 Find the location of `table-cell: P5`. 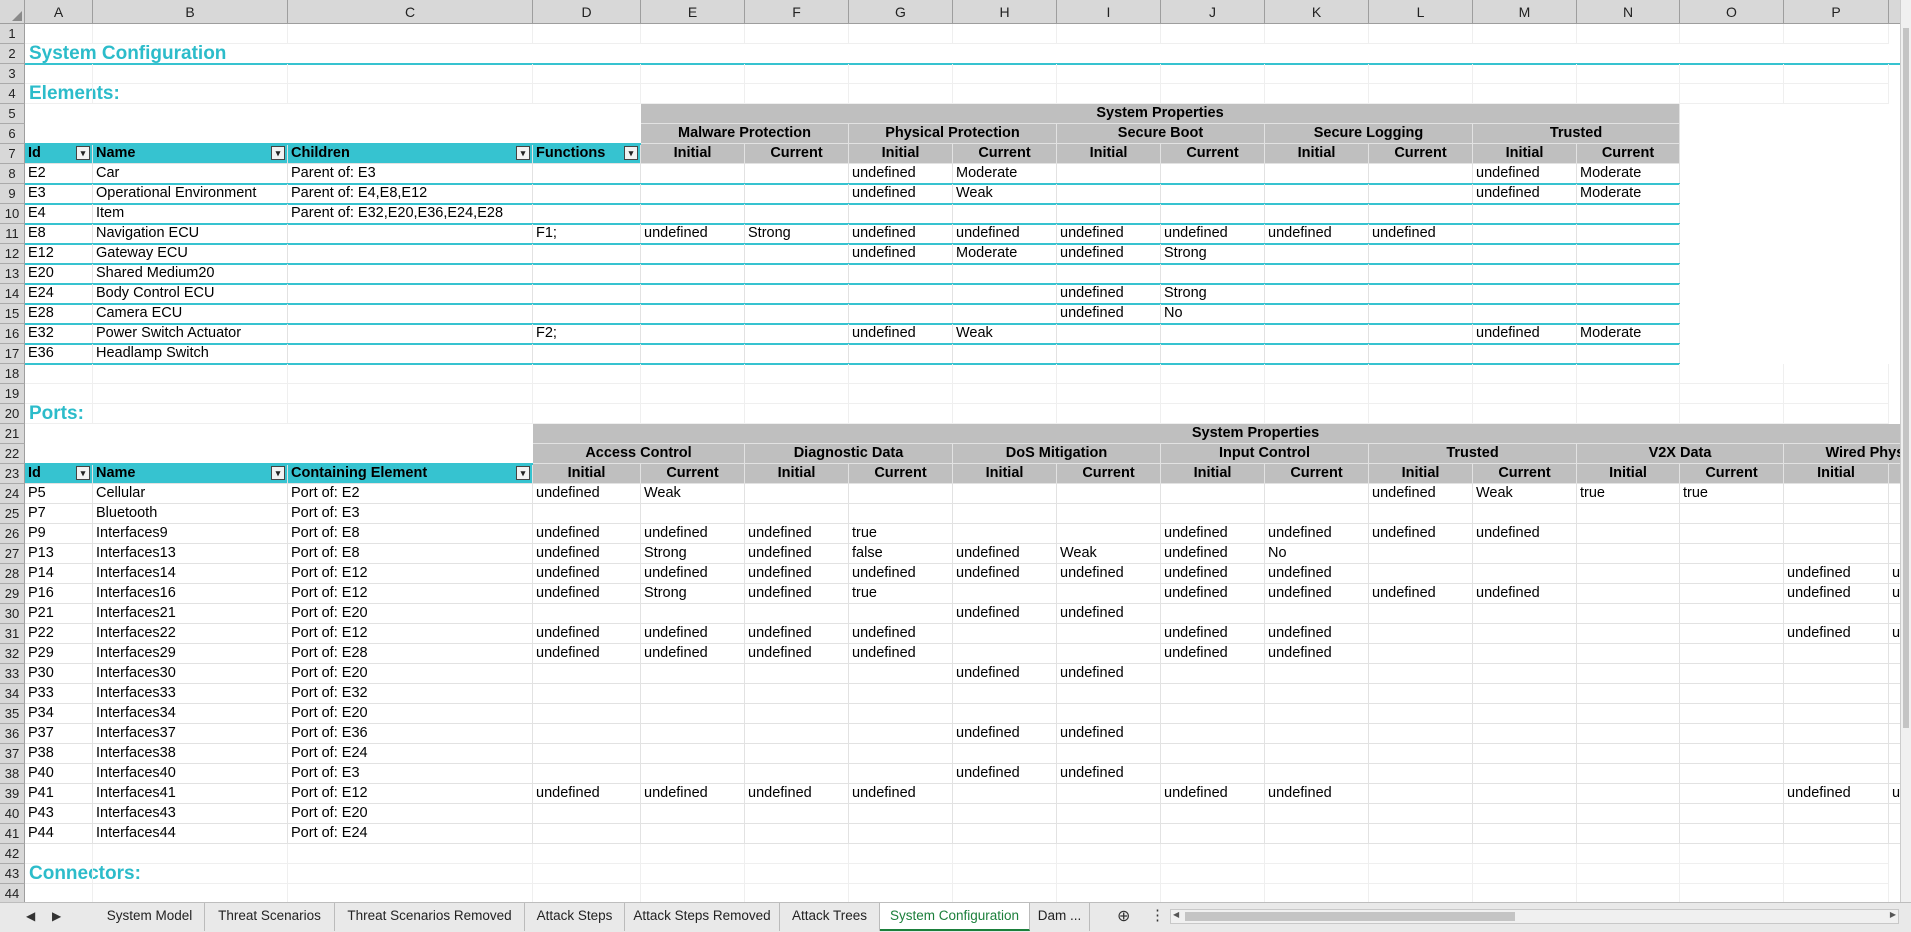

table-cell: P5 is located at coordinates (59, 494).